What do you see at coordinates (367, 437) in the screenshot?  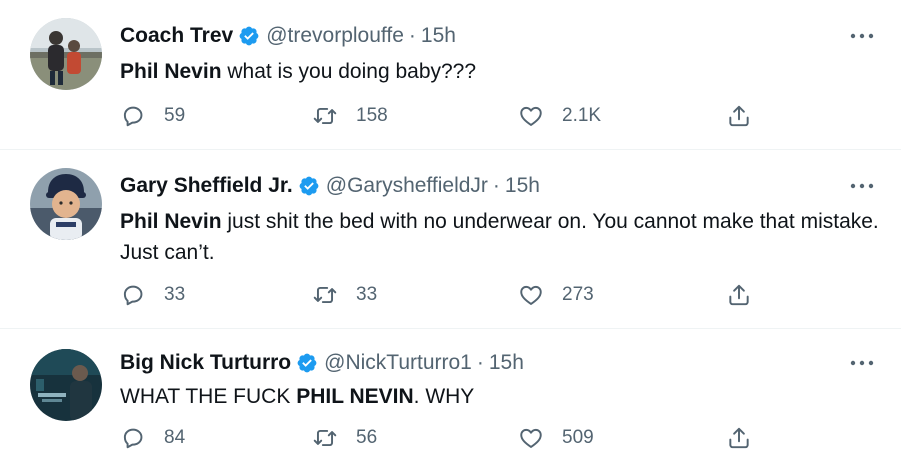 I see `retweet-count: 56` at bounding box center [367, 437].